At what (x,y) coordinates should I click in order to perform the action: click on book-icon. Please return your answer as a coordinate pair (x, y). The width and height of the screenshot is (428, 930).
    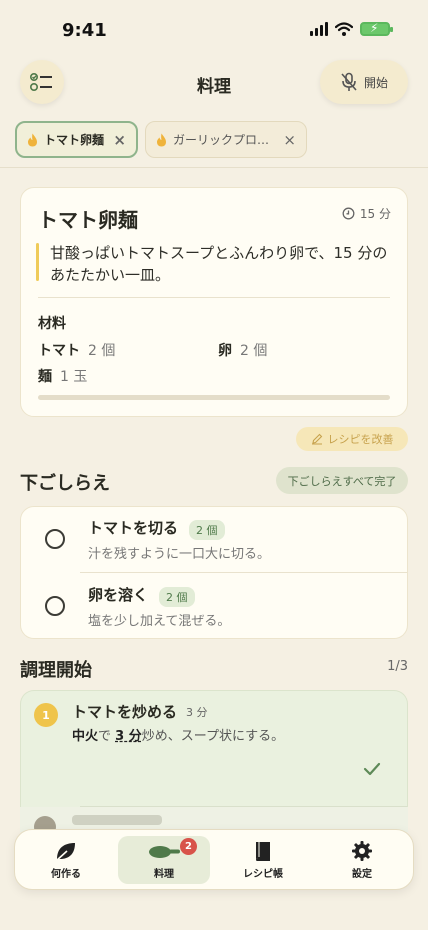
    Looking at the image, I should click on (263, 851).